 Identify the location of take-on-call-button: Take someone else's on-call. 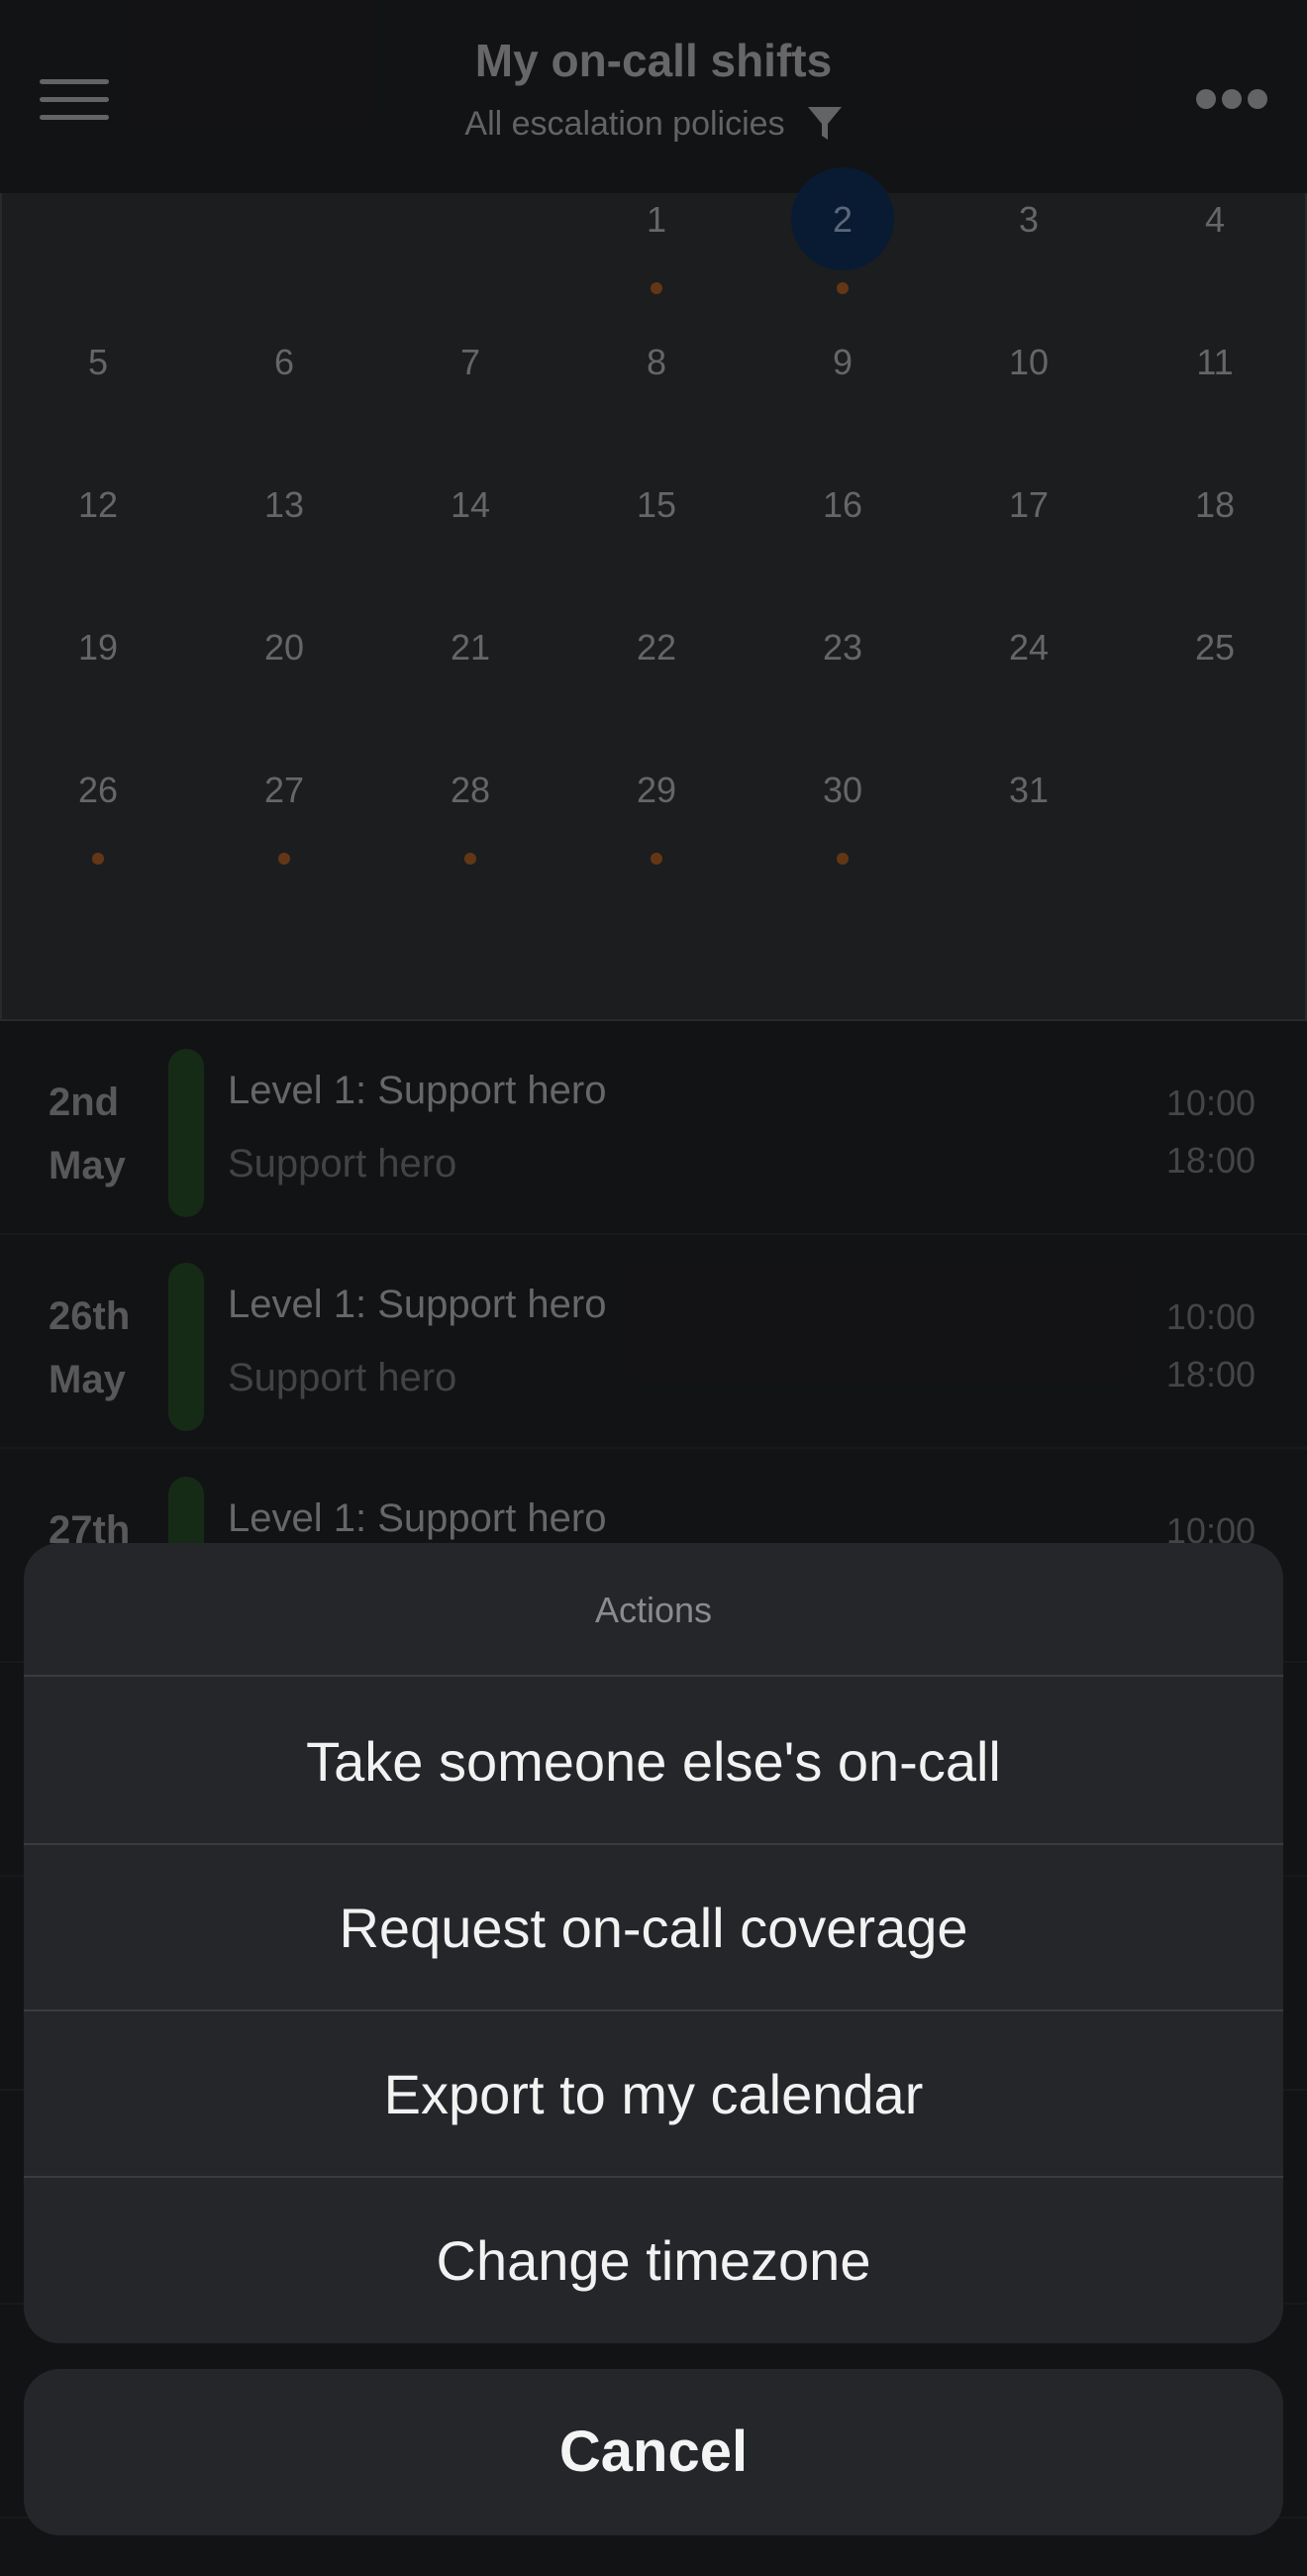
(653, 1762).